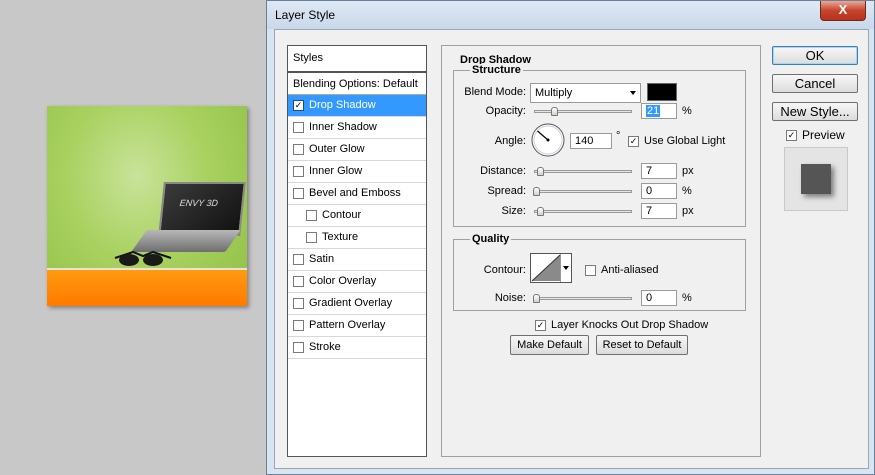 The width and height of the screenshot is (875, 475). I want to click on style-item-label: Bevel and Emboss, so click(355, 193).